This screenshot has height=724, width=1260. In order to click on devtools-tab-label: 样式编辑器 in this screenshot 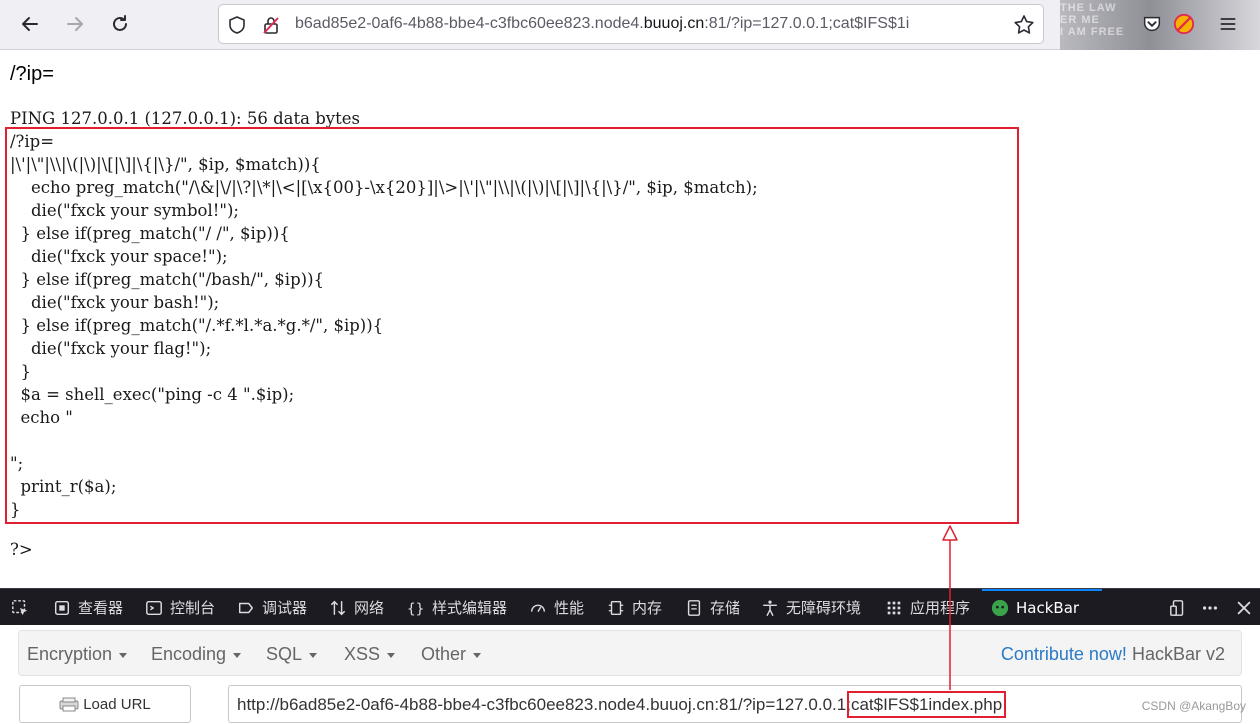, I will do `click(470, 608)`.